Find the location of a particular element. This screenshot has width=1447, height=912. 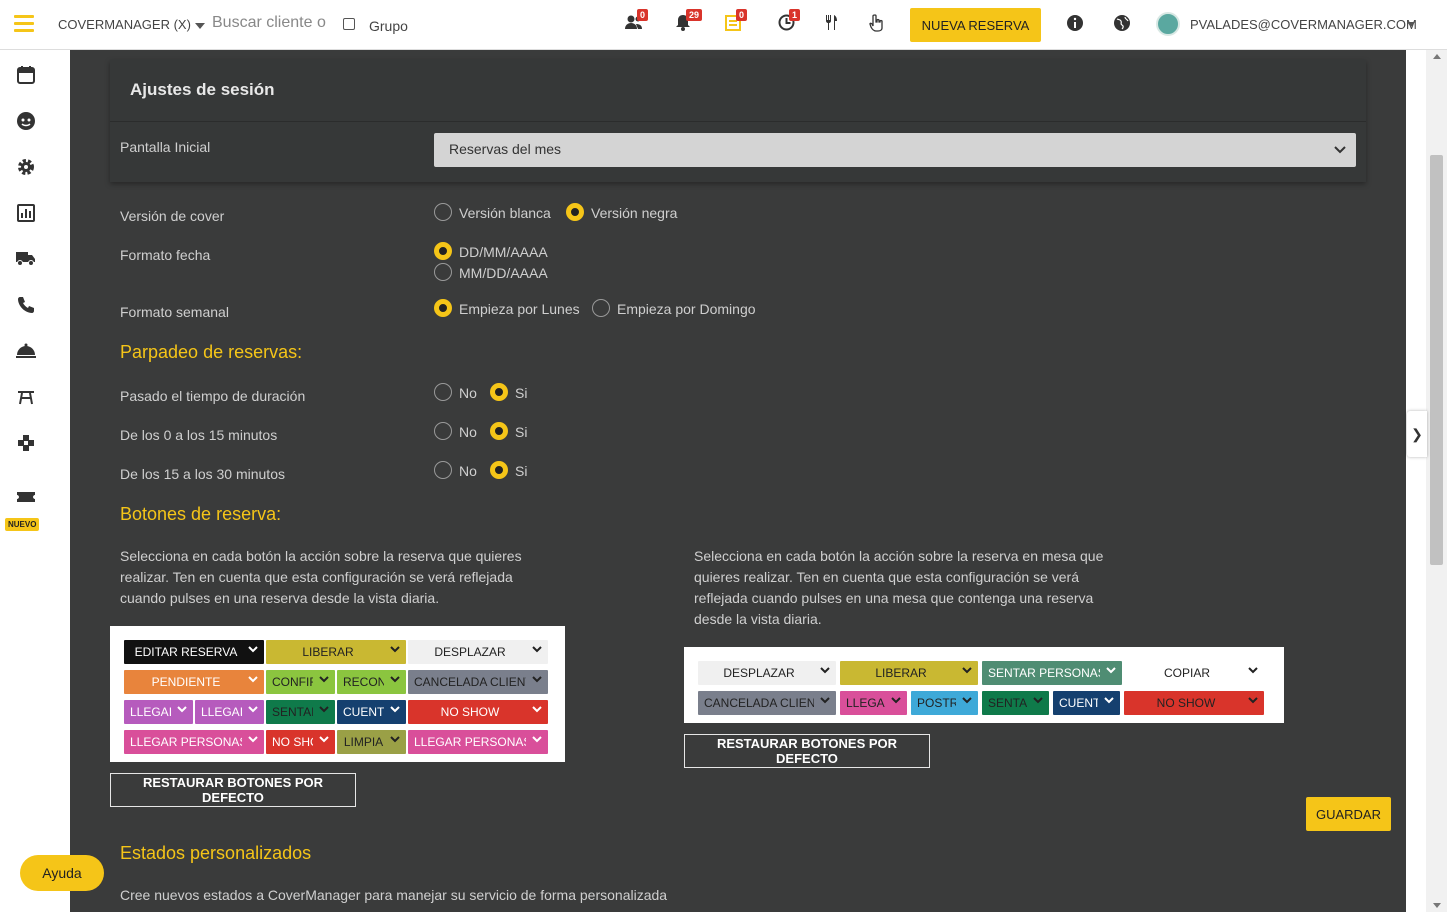

mesa-action-select: SENTAI is located at coordinates (1015, 703).